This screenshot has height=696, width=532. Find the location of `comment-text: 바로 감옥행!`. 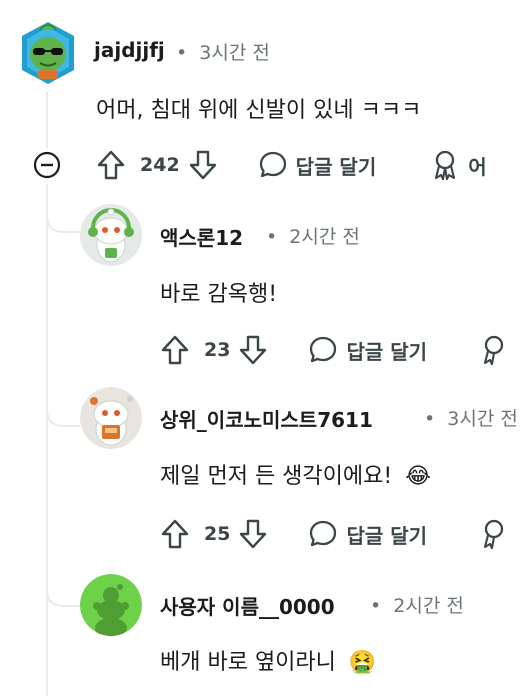

comment-text: 바로 감옥행! is located at coordinates (219, 294).